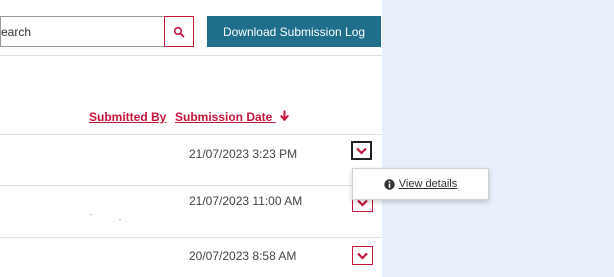  What do you see at coordinates (16, 32) in the screenshot?
I see `search-input-value: earch` at bounding box center [16, 32].